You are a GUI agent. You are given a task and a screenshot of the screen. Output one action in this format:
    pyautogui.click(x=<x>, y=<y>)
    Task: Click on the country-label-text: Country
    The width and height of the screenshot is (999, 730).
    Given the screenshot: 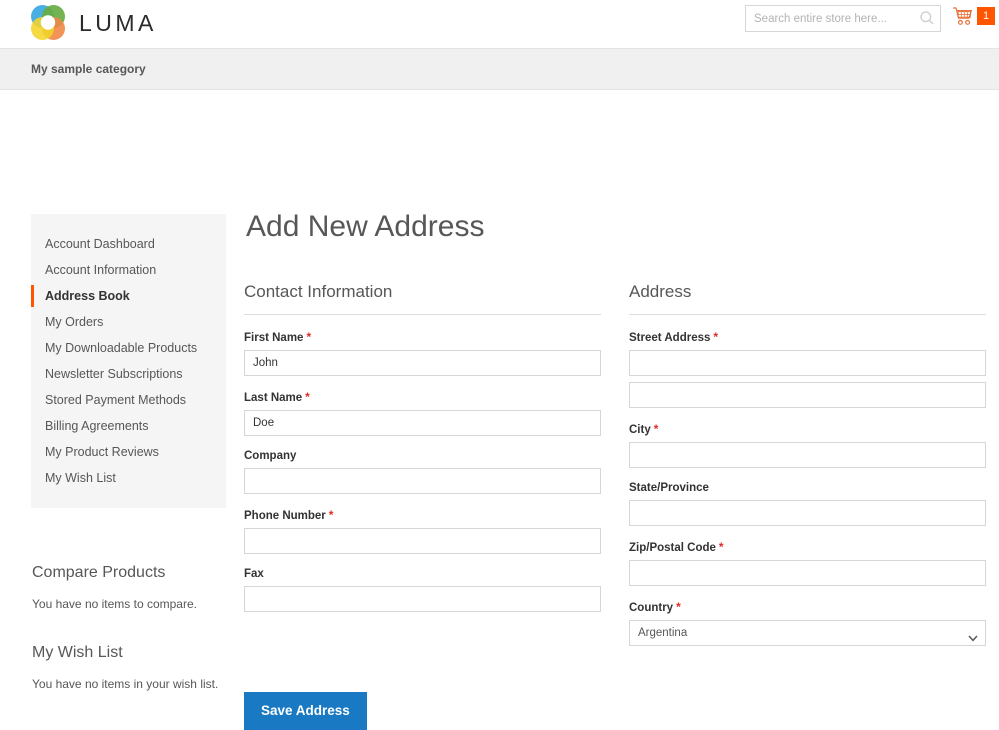 What is the action you would take?
    pyautogui.click(x=651, y=608)
    